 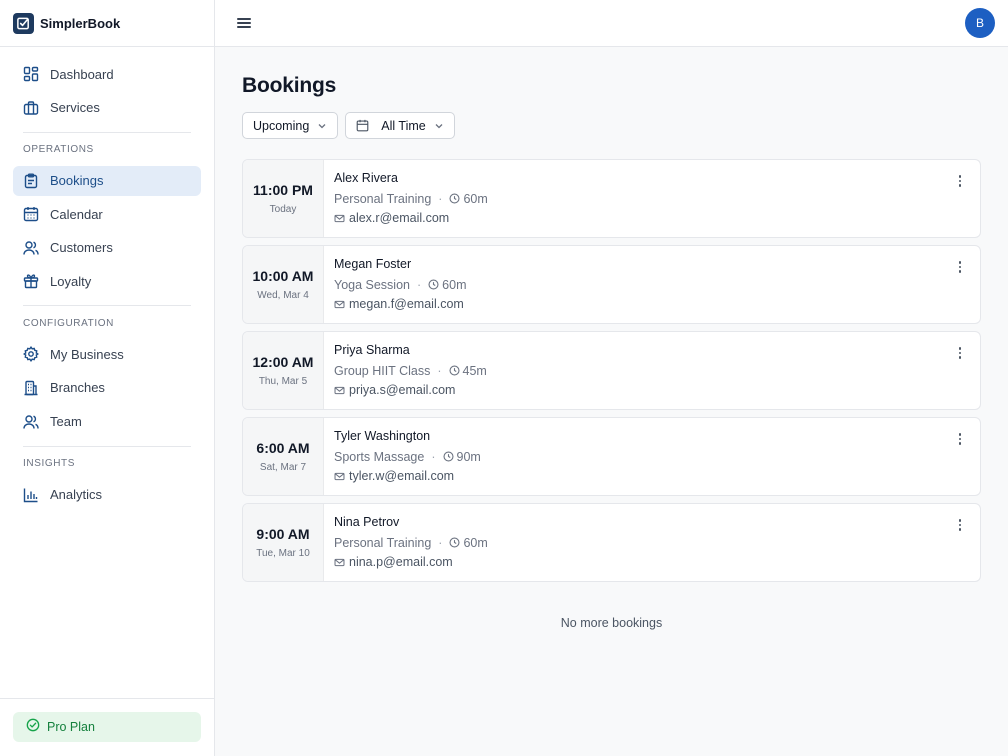 I want to click on briefcase-icon, so click(x=31, y=108).